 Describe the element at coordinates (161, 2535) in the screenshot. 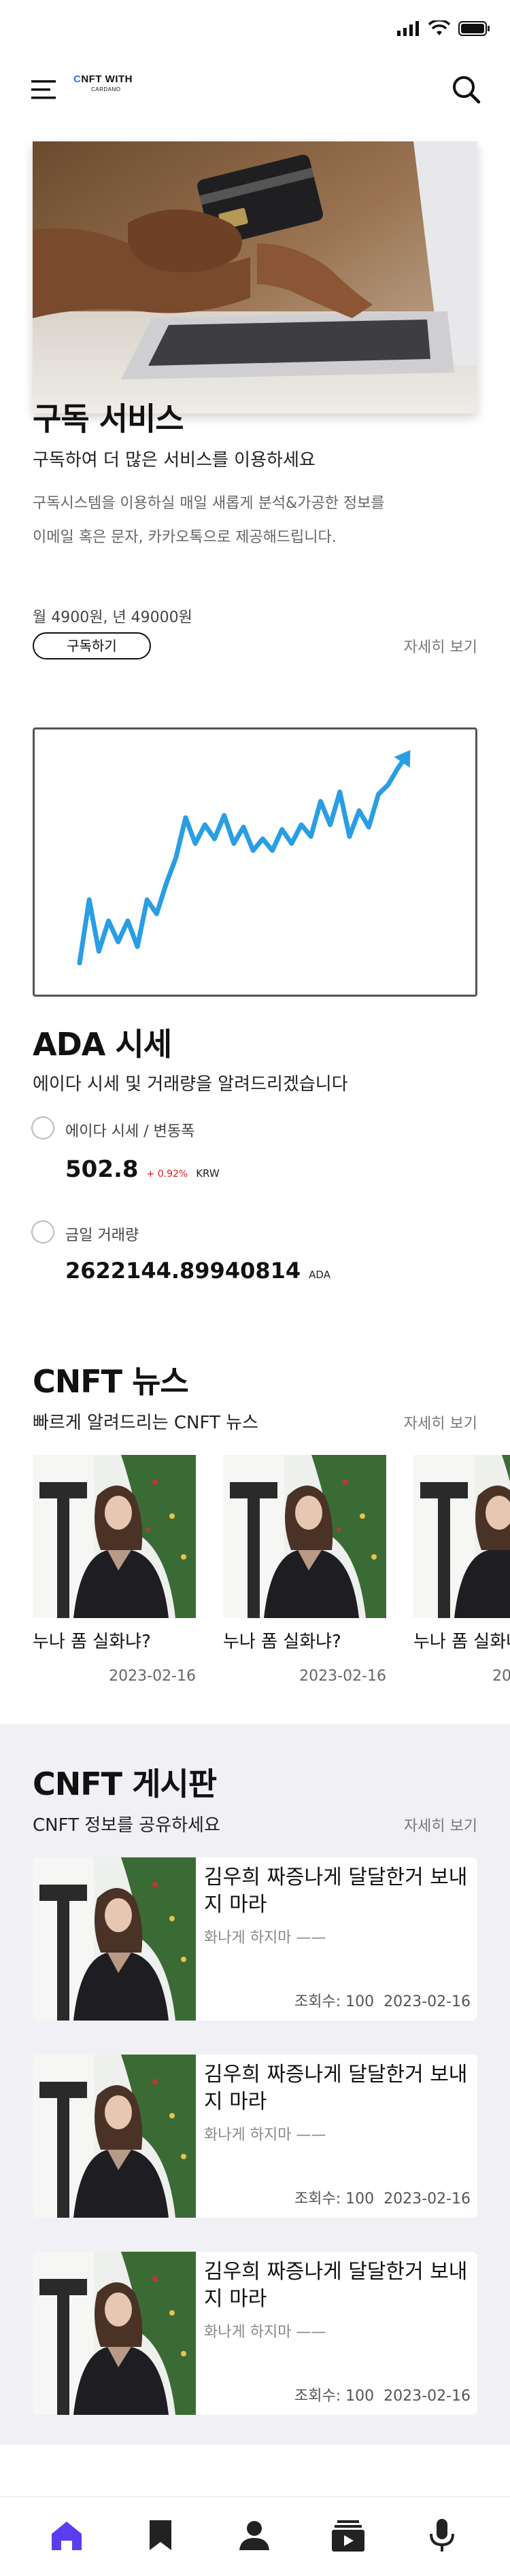

I see `bookmark-icon` at that location.